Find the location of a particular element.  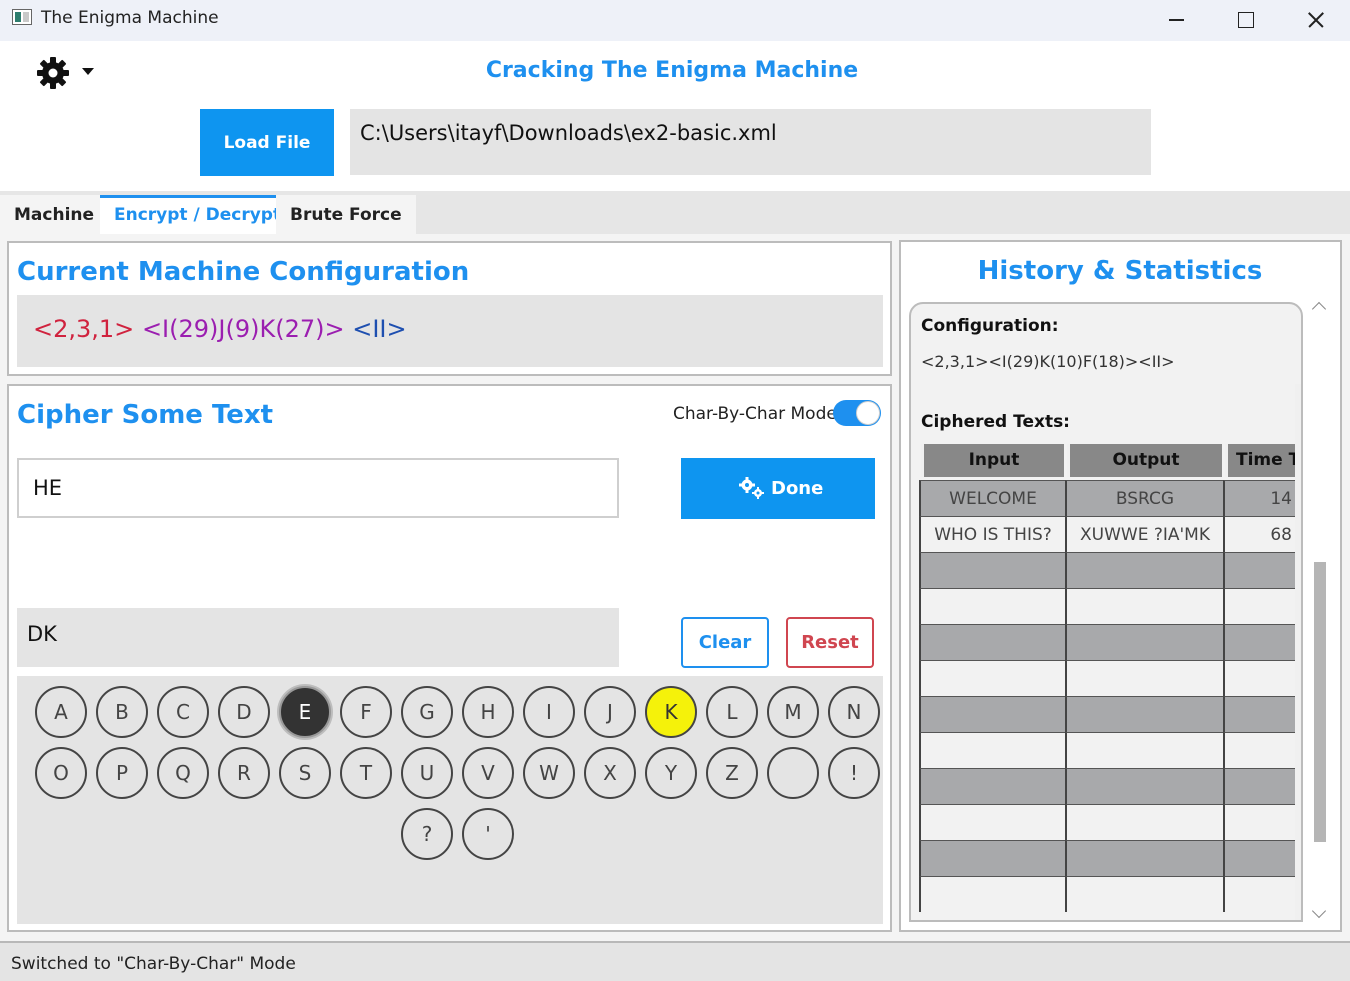

key-O: O is located at coordinates (61, 773).